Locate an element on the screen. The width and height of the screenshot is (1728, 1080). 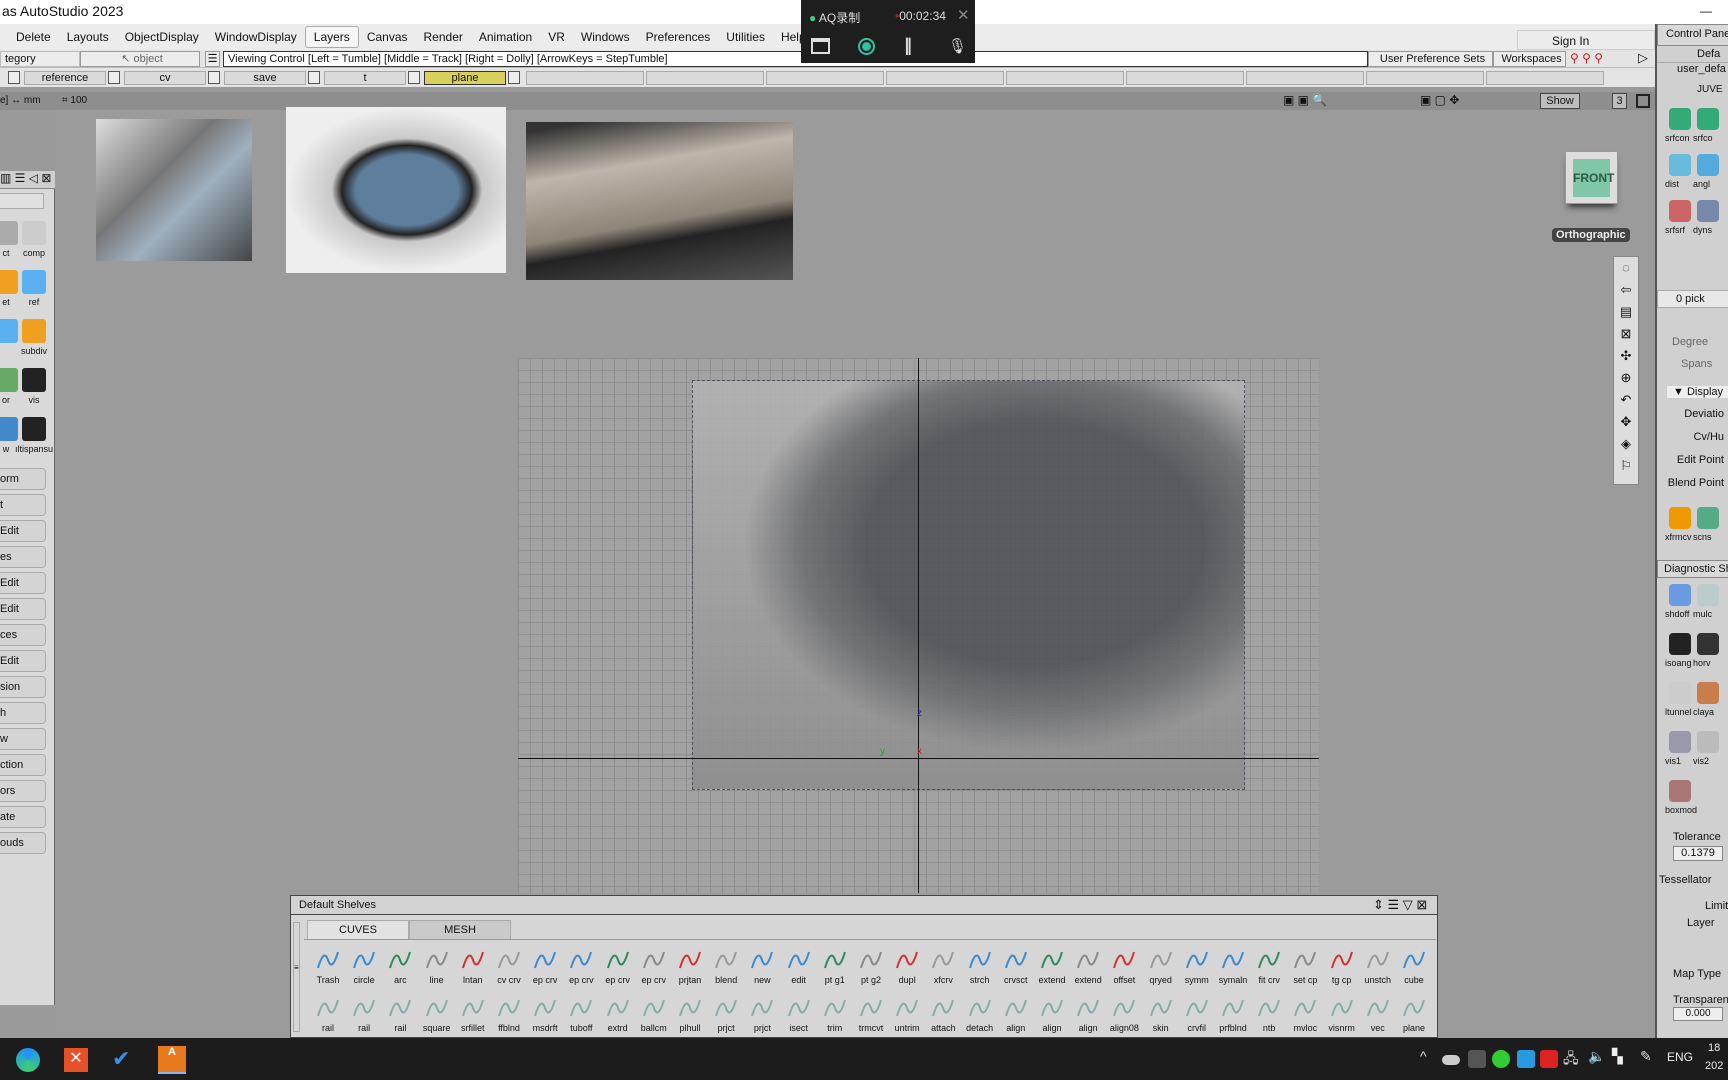
layer-t: t is located at coordinates (365, 78).